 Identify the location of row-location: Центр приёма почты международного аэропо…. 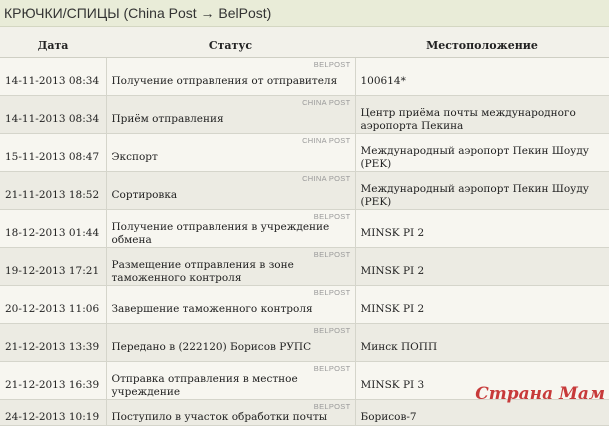
(482, 114).